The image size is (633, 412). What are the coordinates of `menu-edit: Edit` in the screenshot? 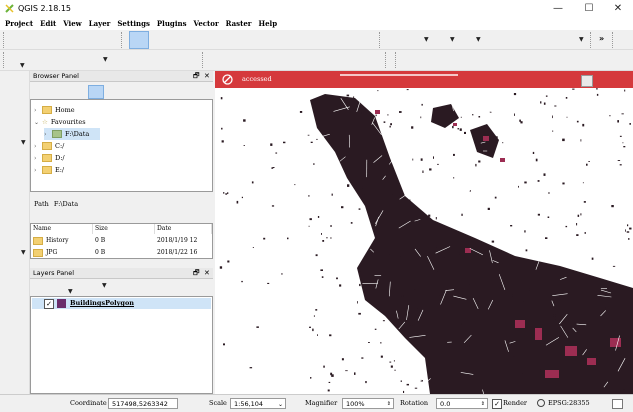 It's located at (48, 24).